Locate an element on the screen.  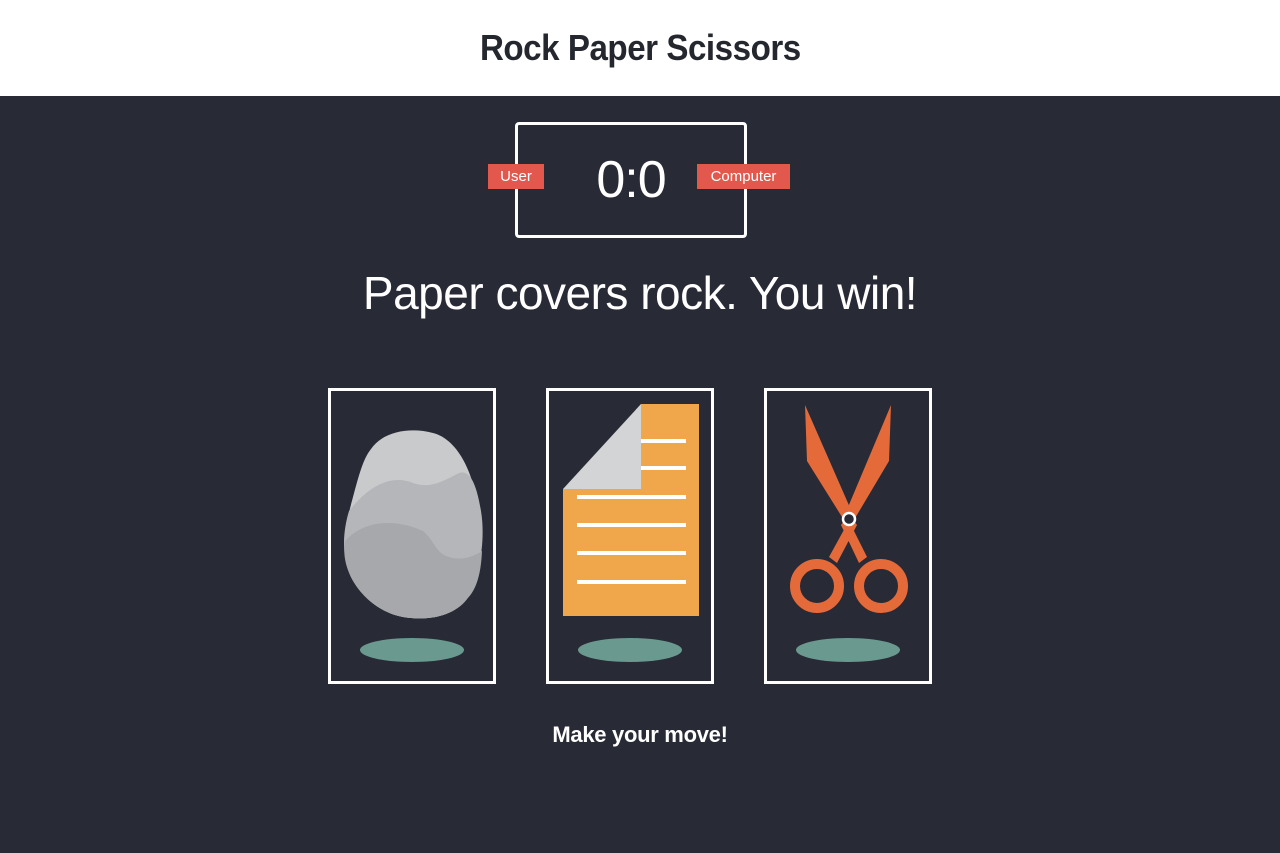
computer-badge: Computer is located at coordinates (743, 176).